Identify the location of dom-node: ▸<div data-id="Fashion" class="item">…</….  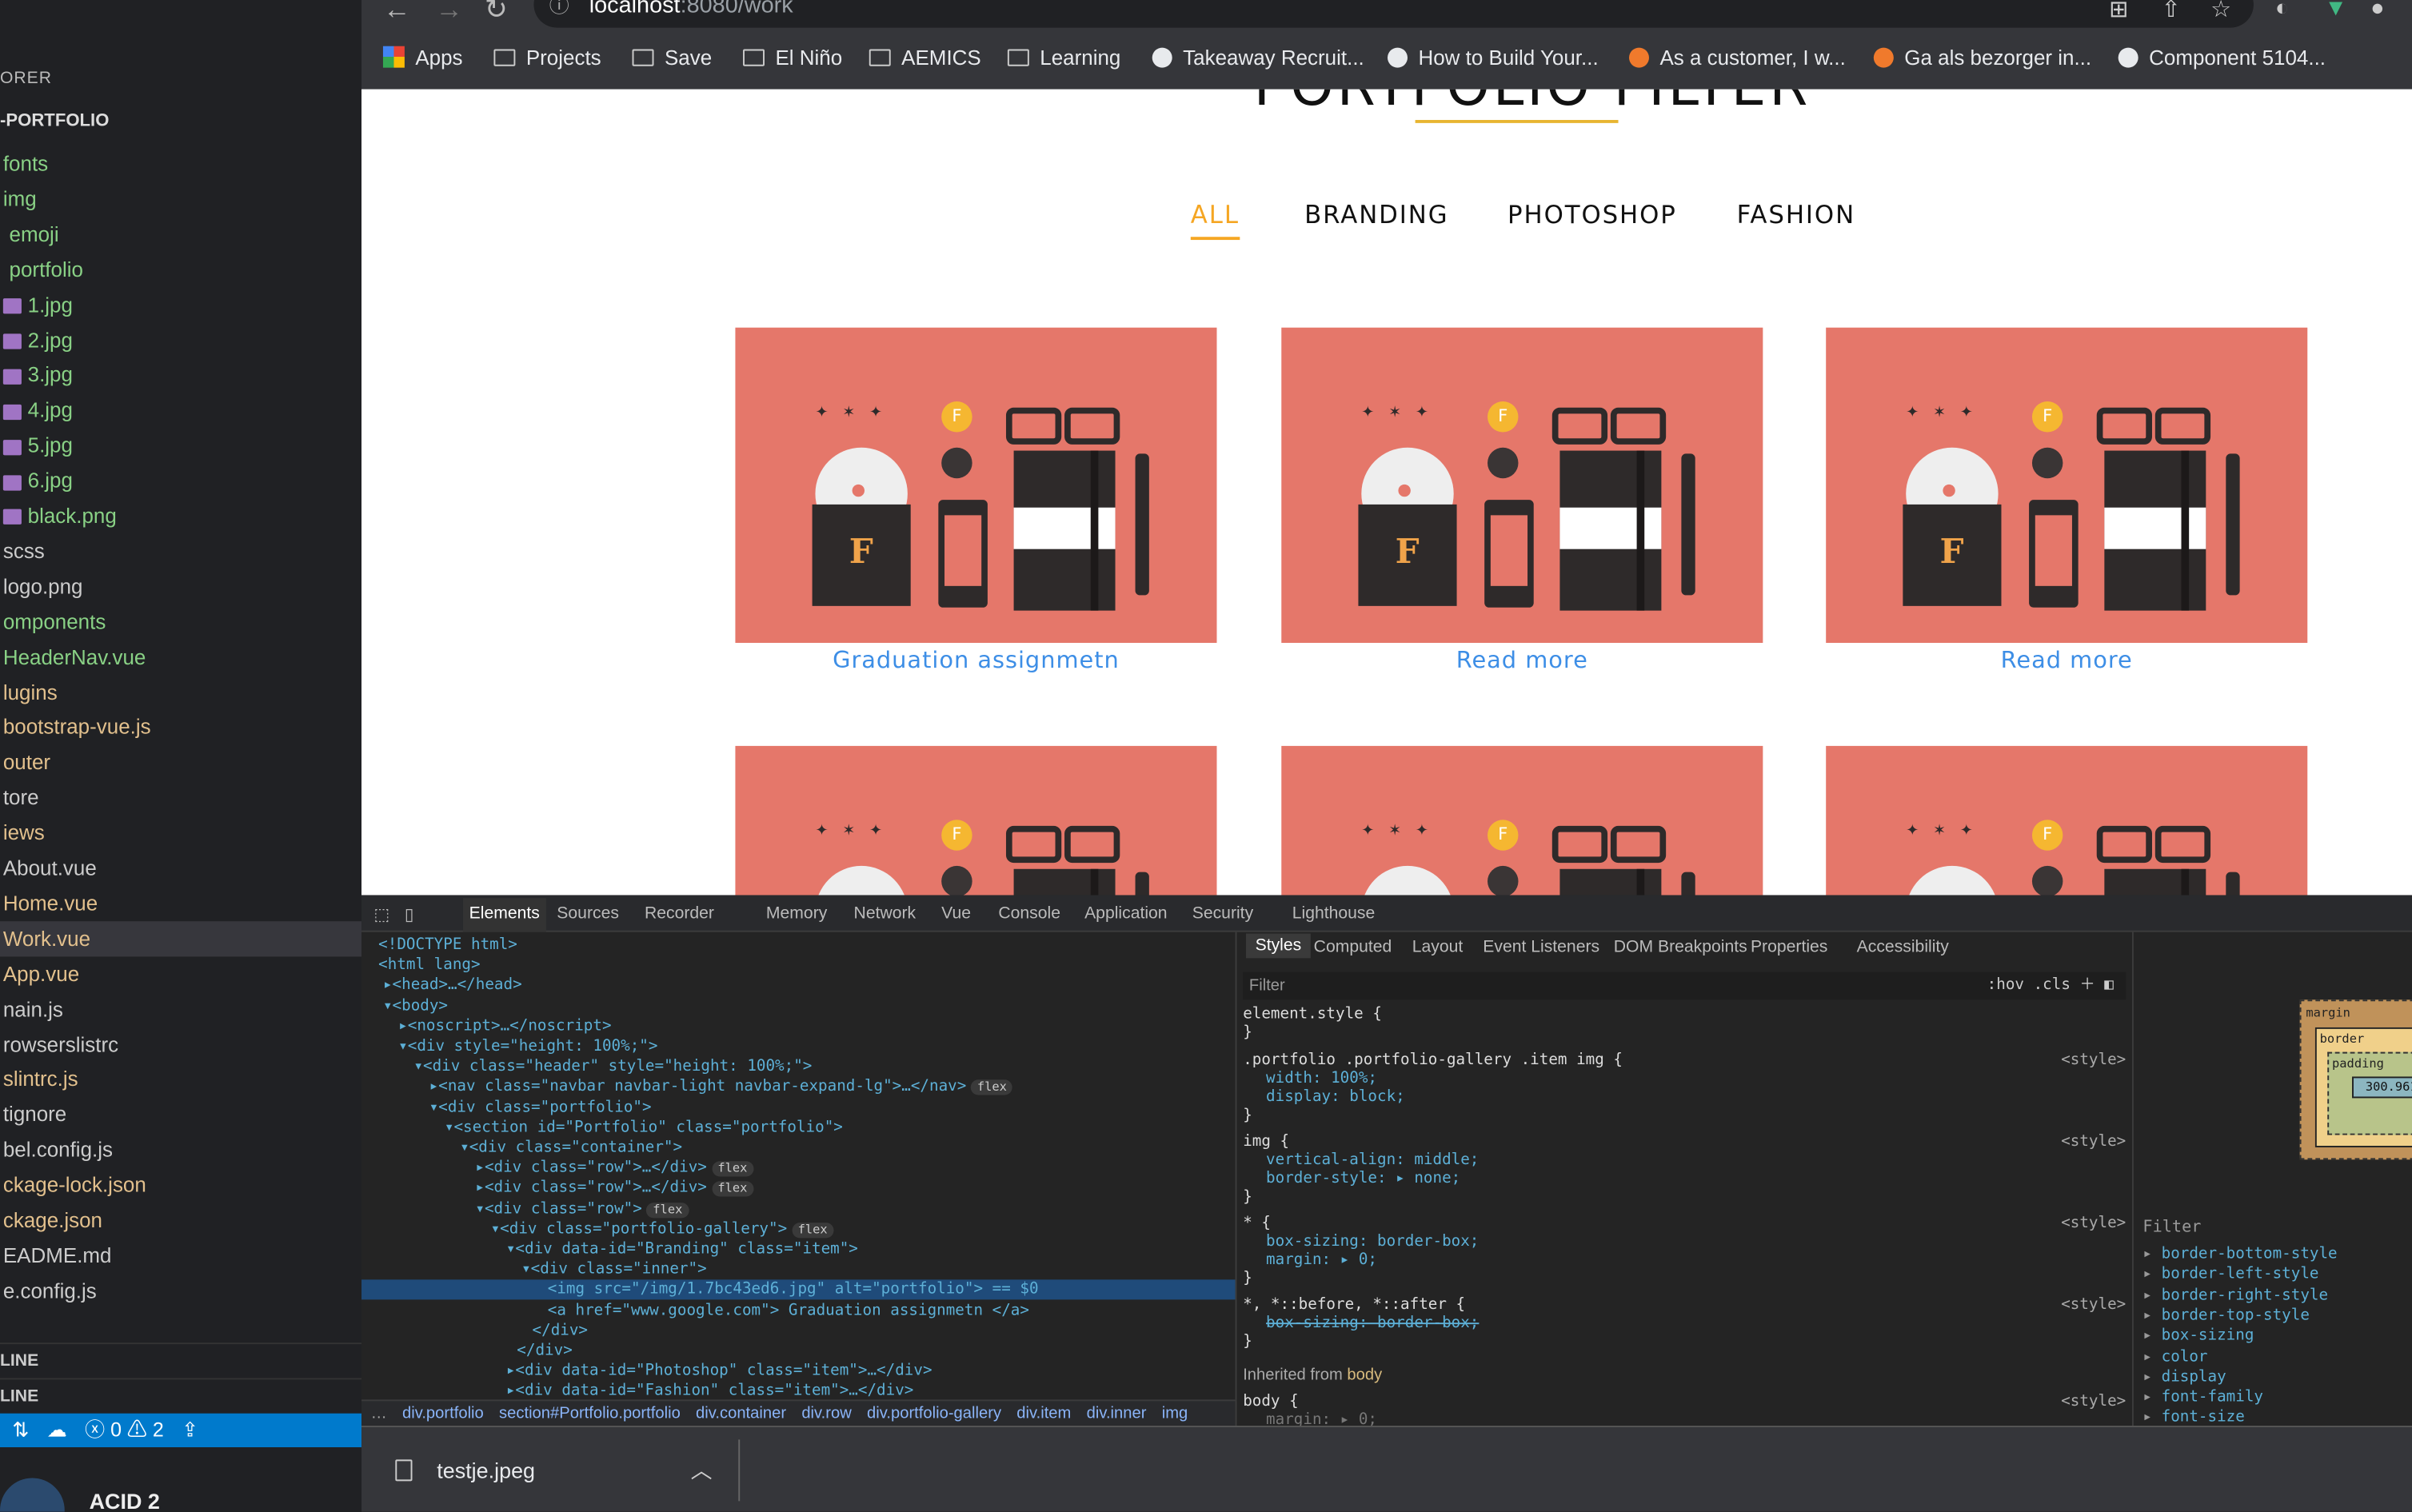
(799, 1392).